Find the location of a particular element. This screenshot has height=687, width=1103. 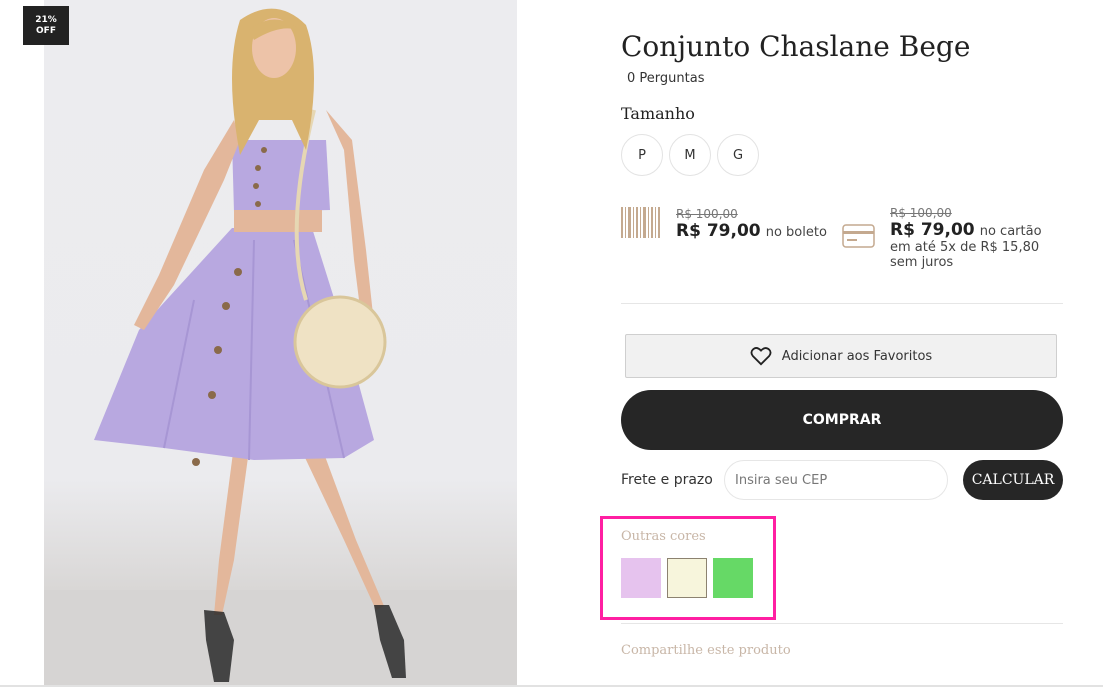

color-swatch-green is located at coordinates (733, 578).